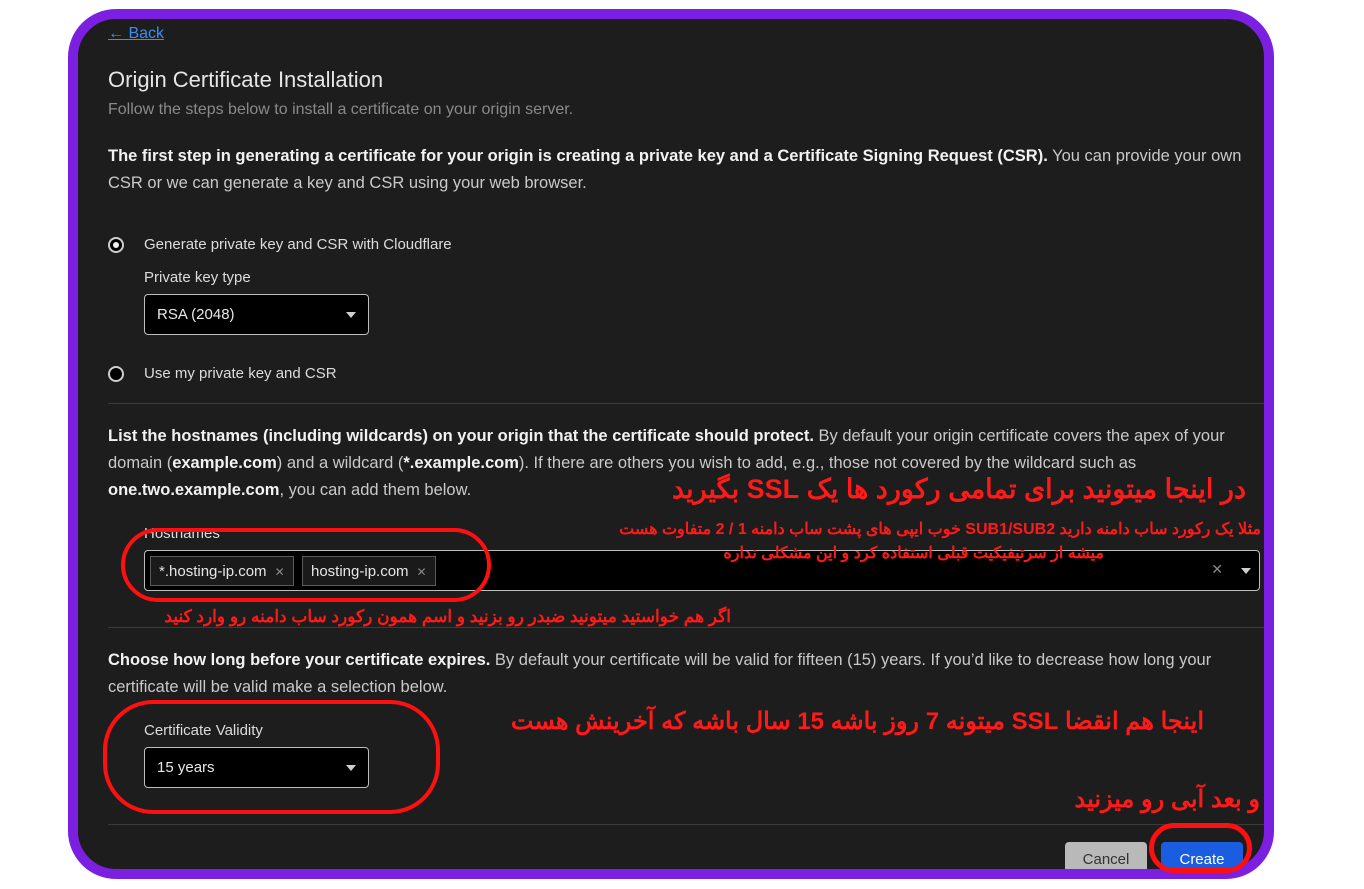 This screenshot has height=889, width=1364. What do you see at coordinates (461, 463) in the screenshot?
I see `step2-wildcard: *.example.com` at bounding box center [461, 463].